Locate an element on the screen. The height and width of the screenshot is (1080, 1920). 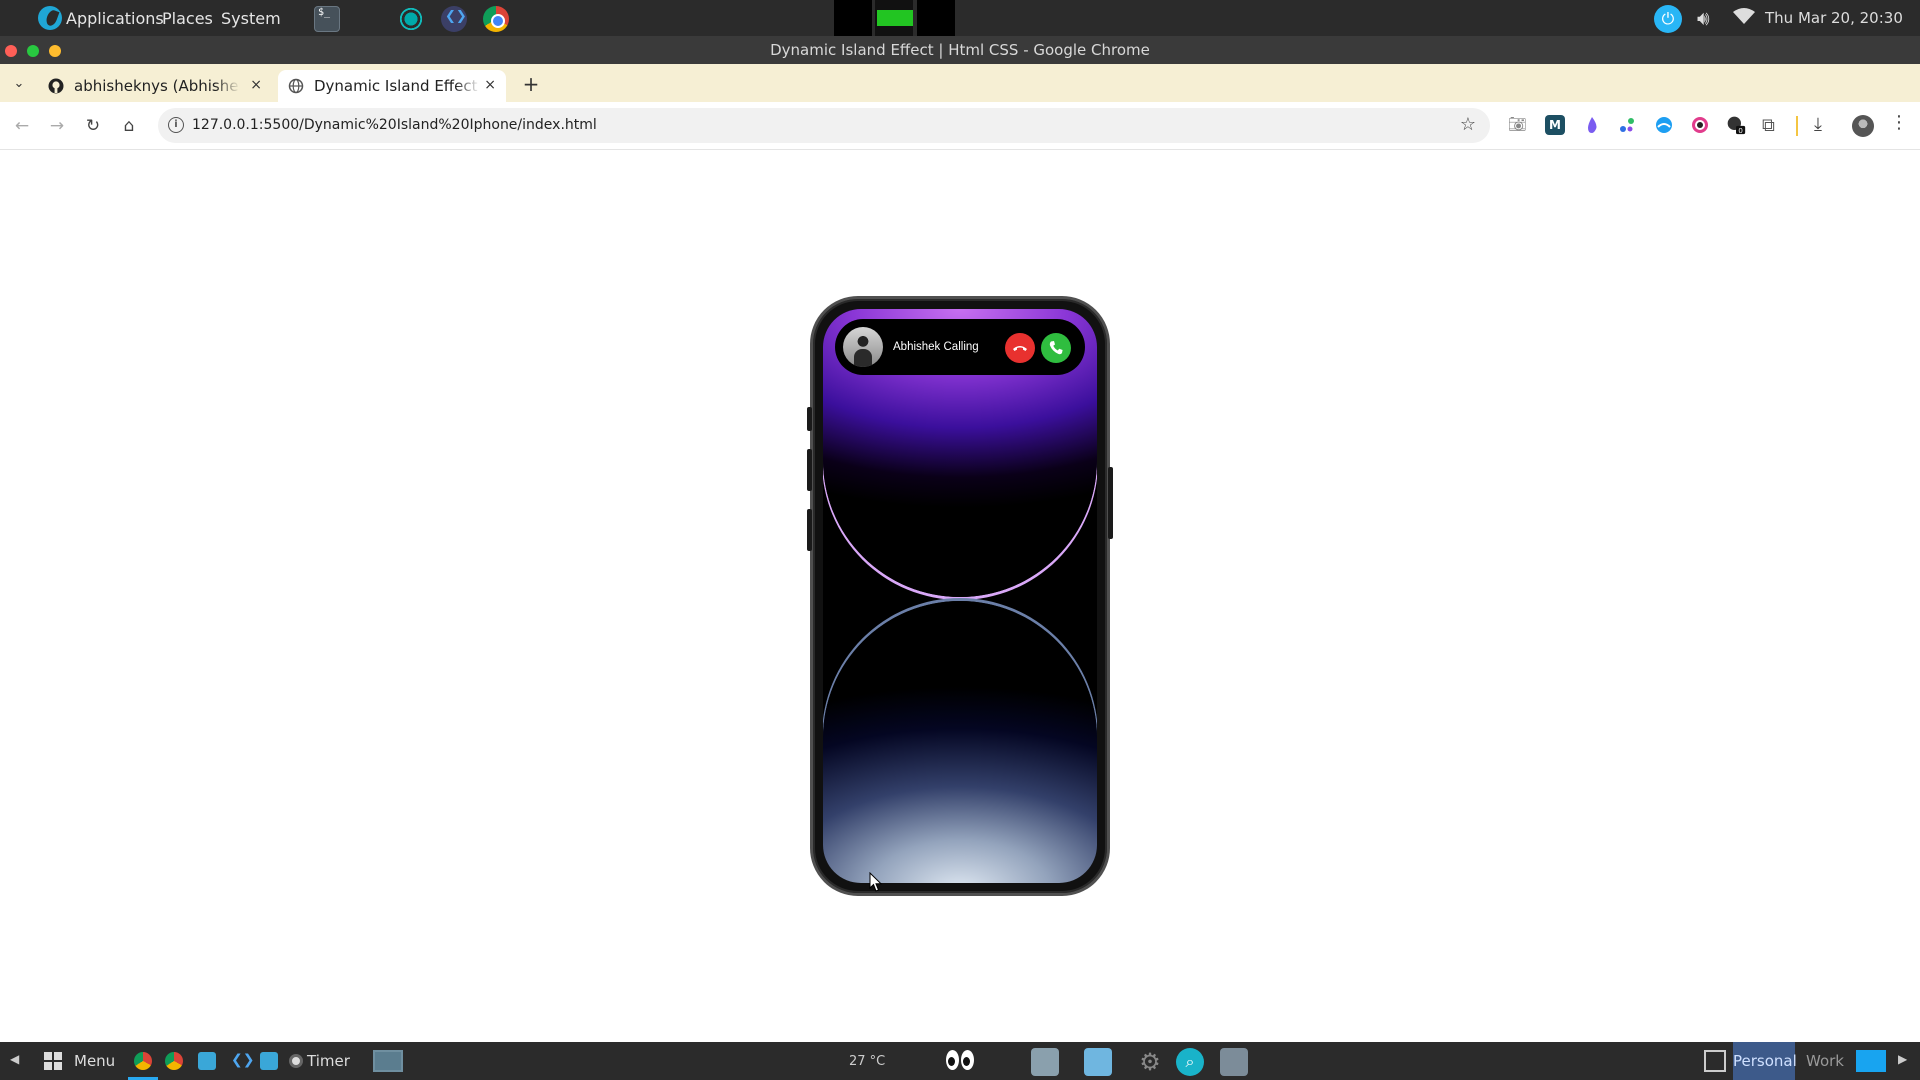
applications-menu: Applications is located at coordinates (115, 18).